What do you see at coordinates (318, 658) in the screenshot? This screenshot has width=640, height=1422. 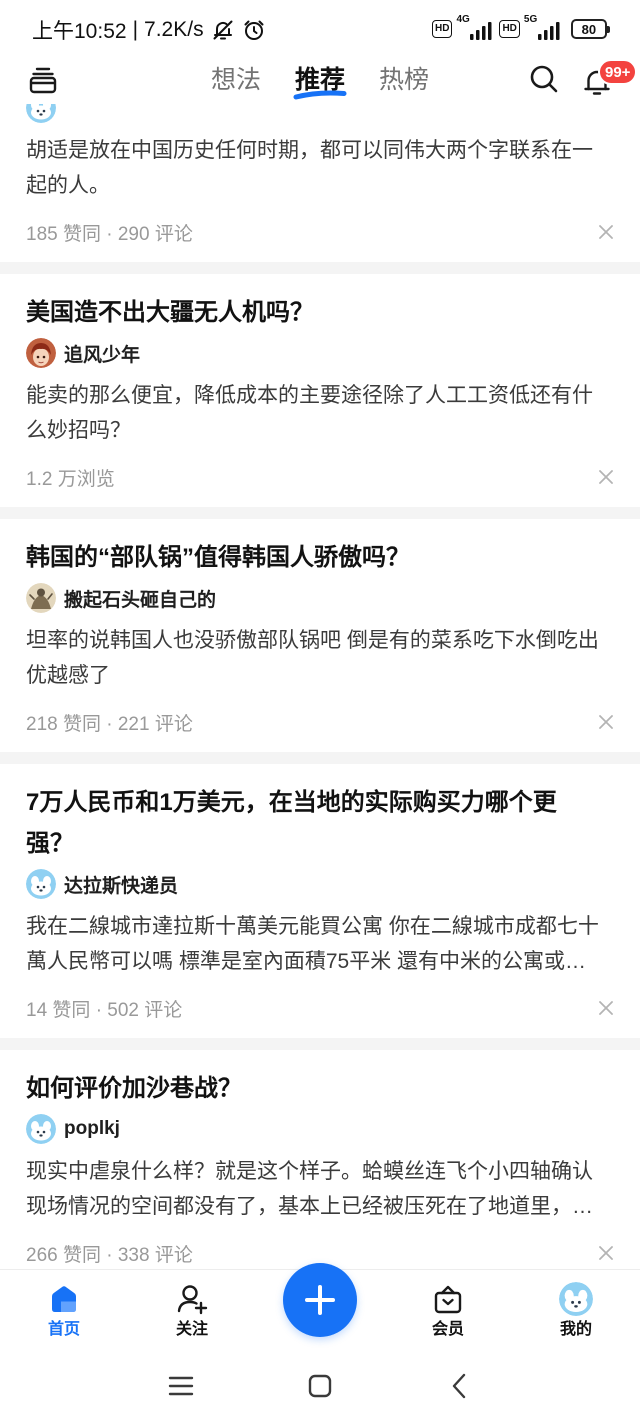 I see `answer-excerpt: 坦率的说韩国人也没骄傲部队锅吧 倒是有的菜系吃下水倒吃出优越感了` at bounding box center [318, 658].